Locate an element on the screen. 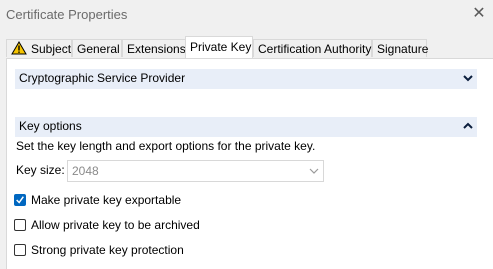  warning-icon is located at coordinates (19, 48).